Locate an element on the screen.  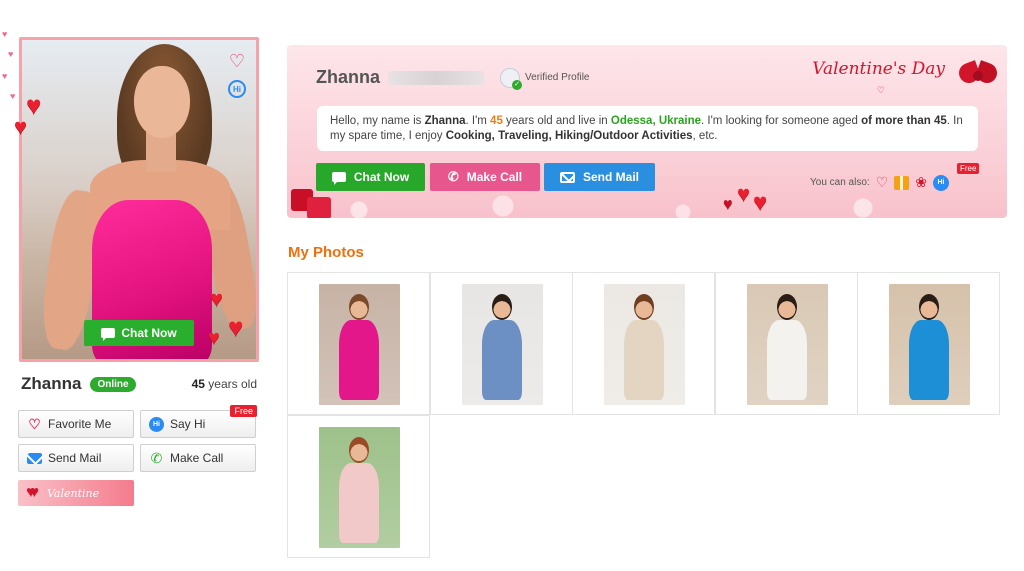
intro-text: Hello, my name is is located at coordinates (377, 121).